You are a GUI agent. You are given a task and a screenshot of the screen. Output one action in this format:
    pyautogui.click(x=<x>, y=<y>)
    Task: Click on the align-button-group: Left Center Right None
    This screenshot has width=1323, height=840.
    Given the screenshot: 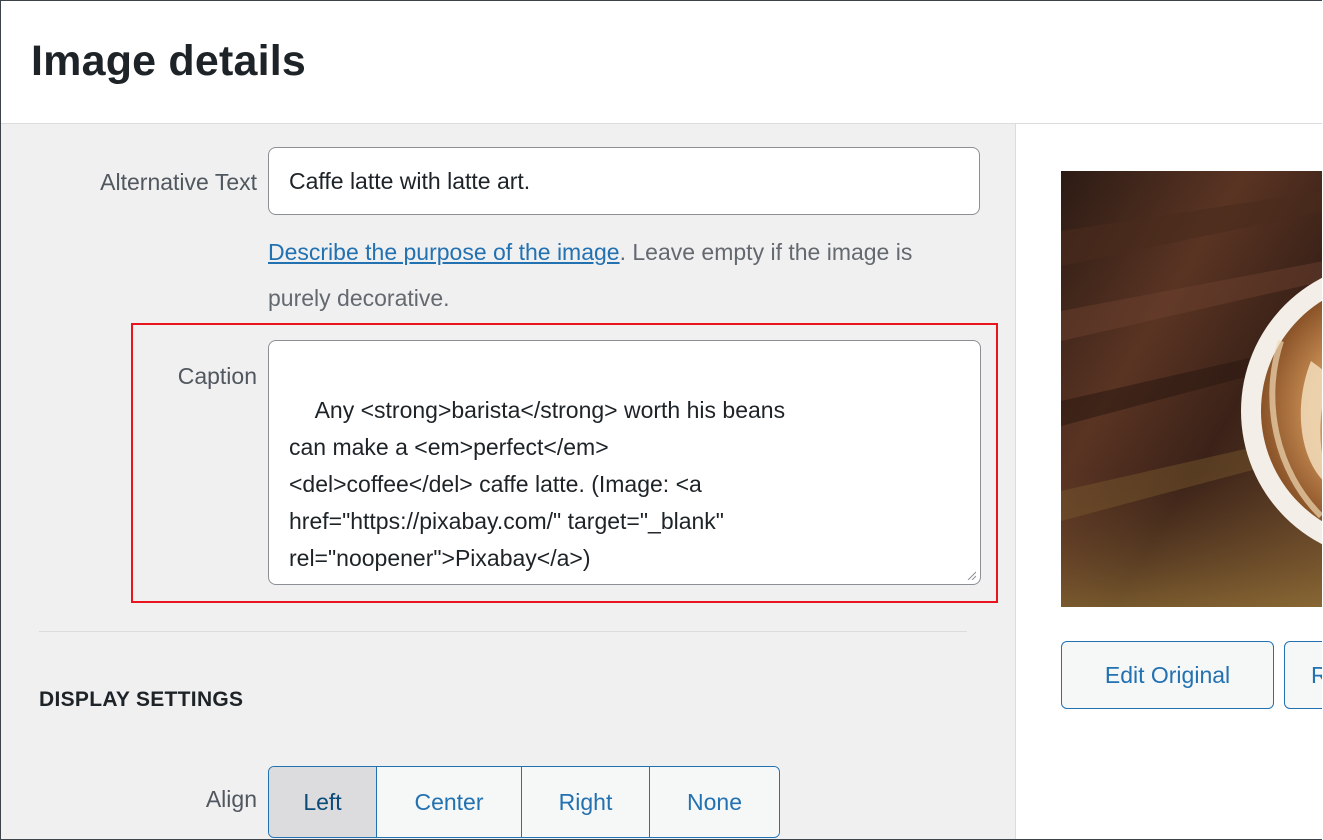 What is the action you would take?
    pyautogui.click(x=524, y=802)
    